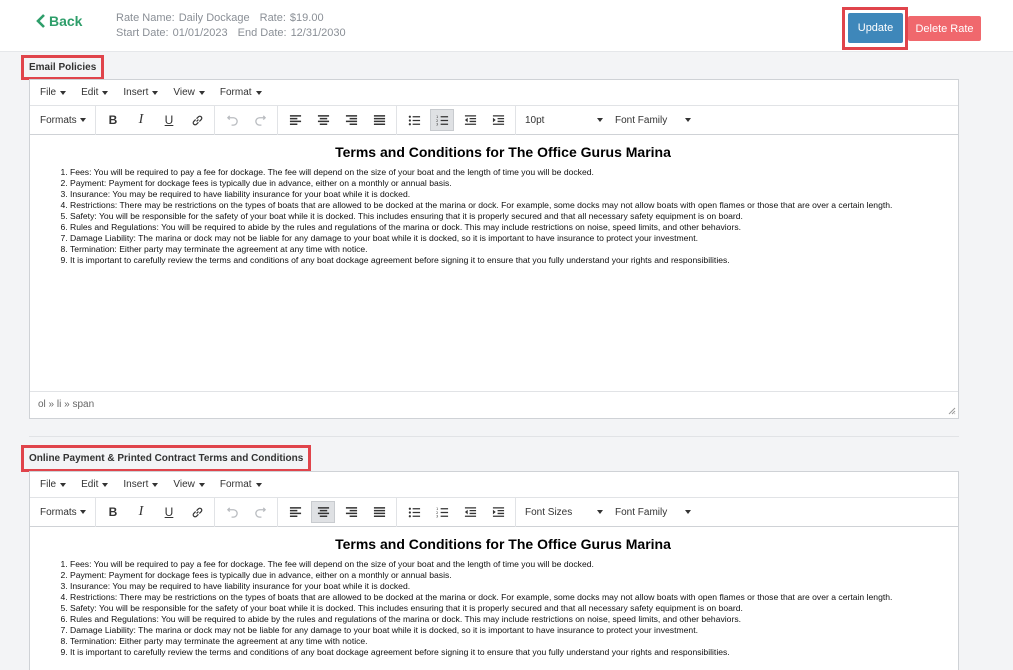  I want to click on rate-name-label: Rate Name:, so click(145, 18).